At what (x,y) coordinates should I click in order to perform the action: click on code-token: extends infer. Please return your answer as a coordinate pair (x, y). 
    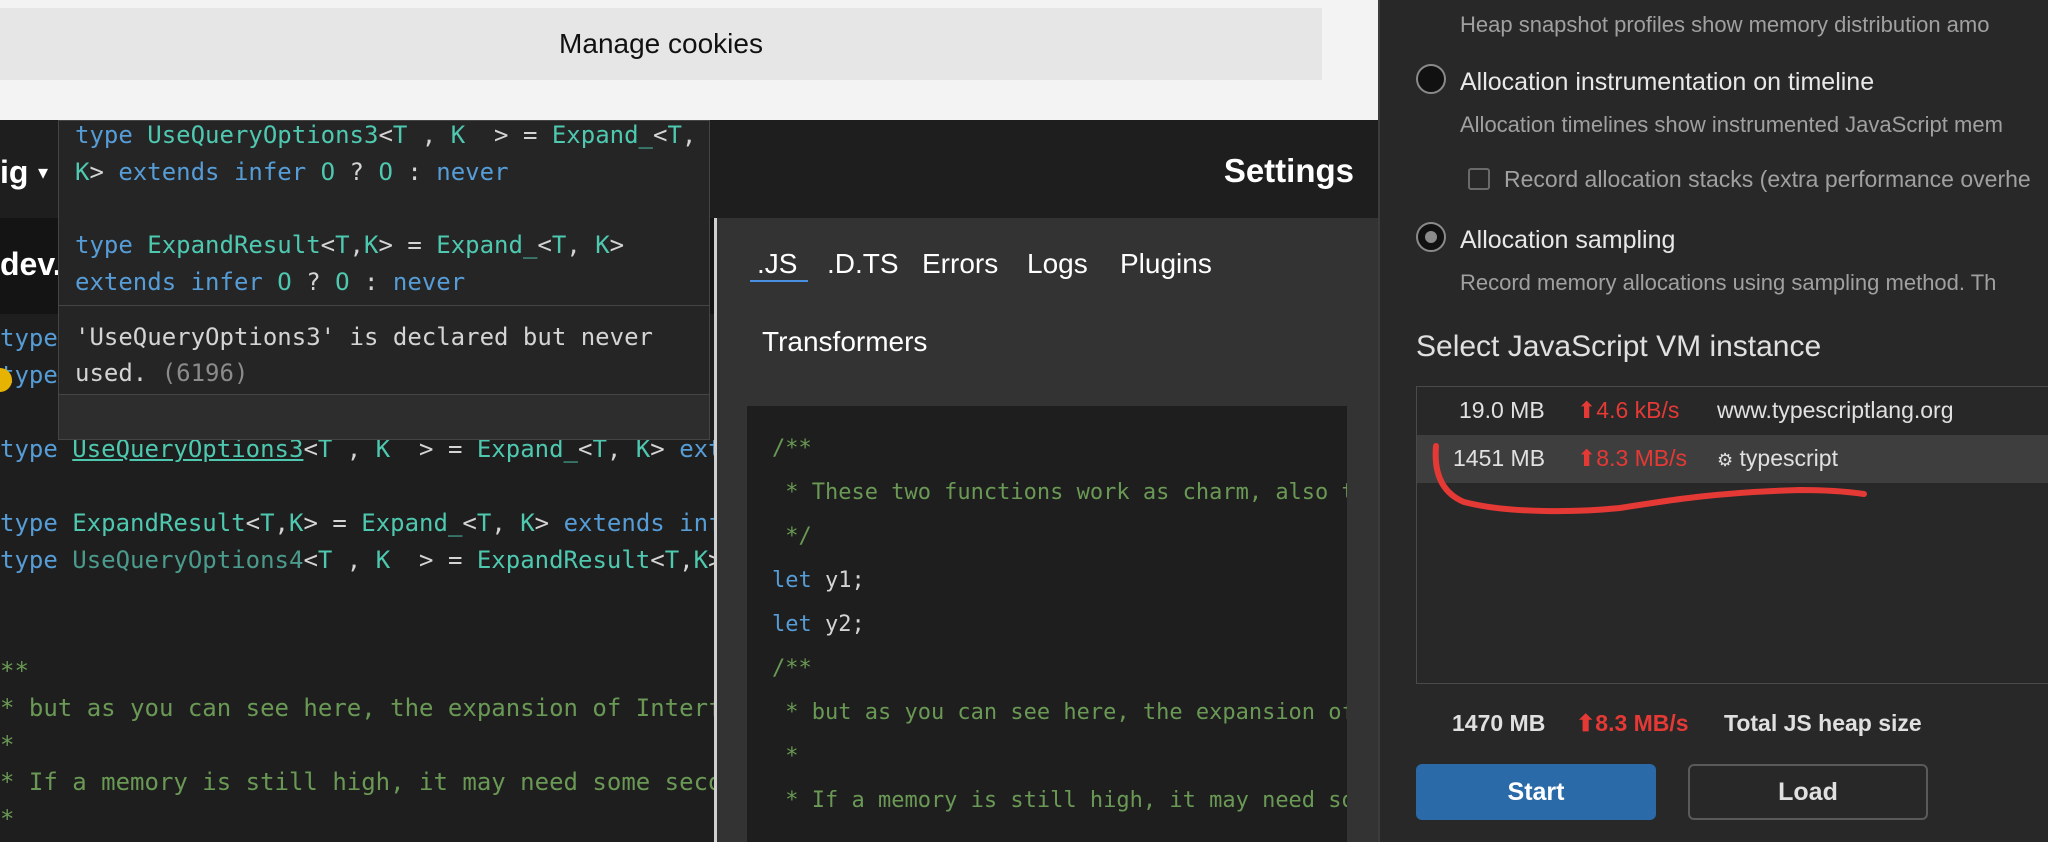
    Looking at the image, I should click on (219, 172).